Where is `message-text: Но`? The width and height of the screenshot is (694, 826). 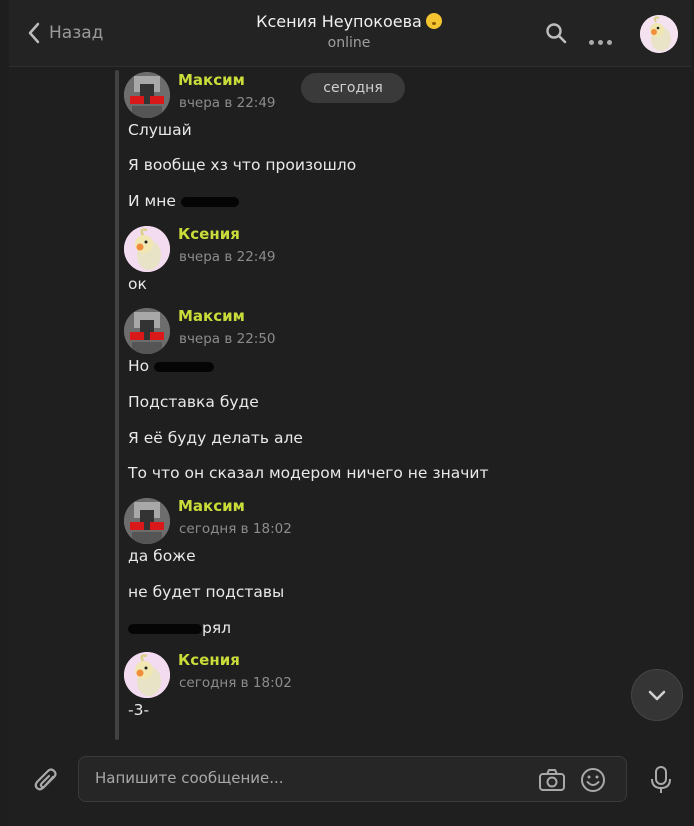 message-text: Но is located at coordinates (171, 366).